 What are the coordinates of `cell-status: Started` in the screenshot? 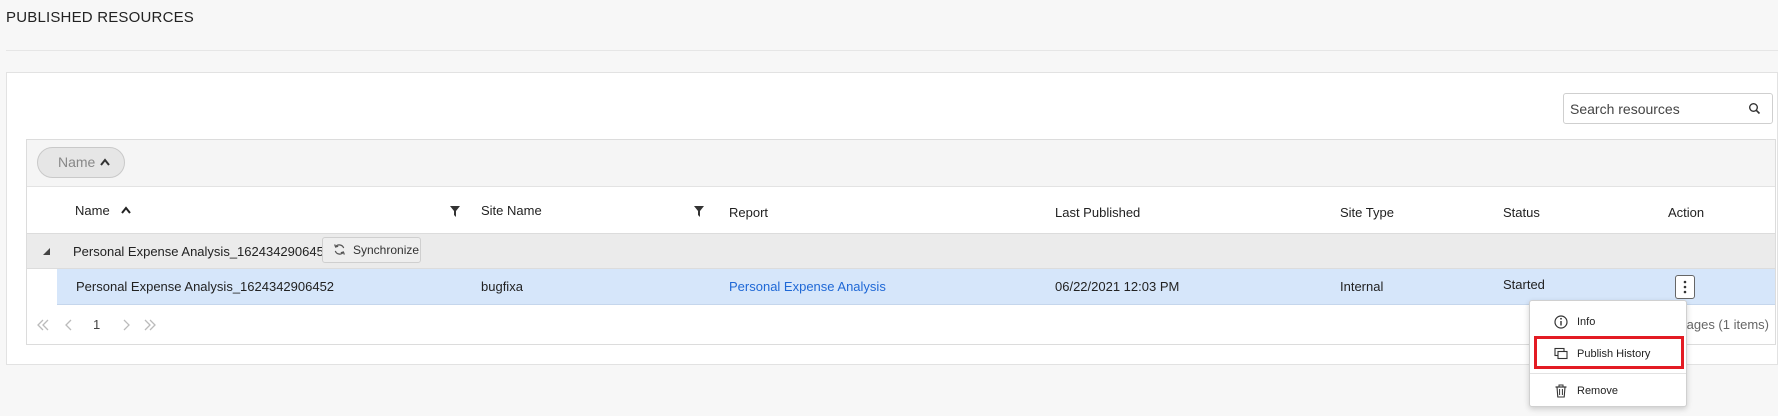 It's located at (1524, 284).